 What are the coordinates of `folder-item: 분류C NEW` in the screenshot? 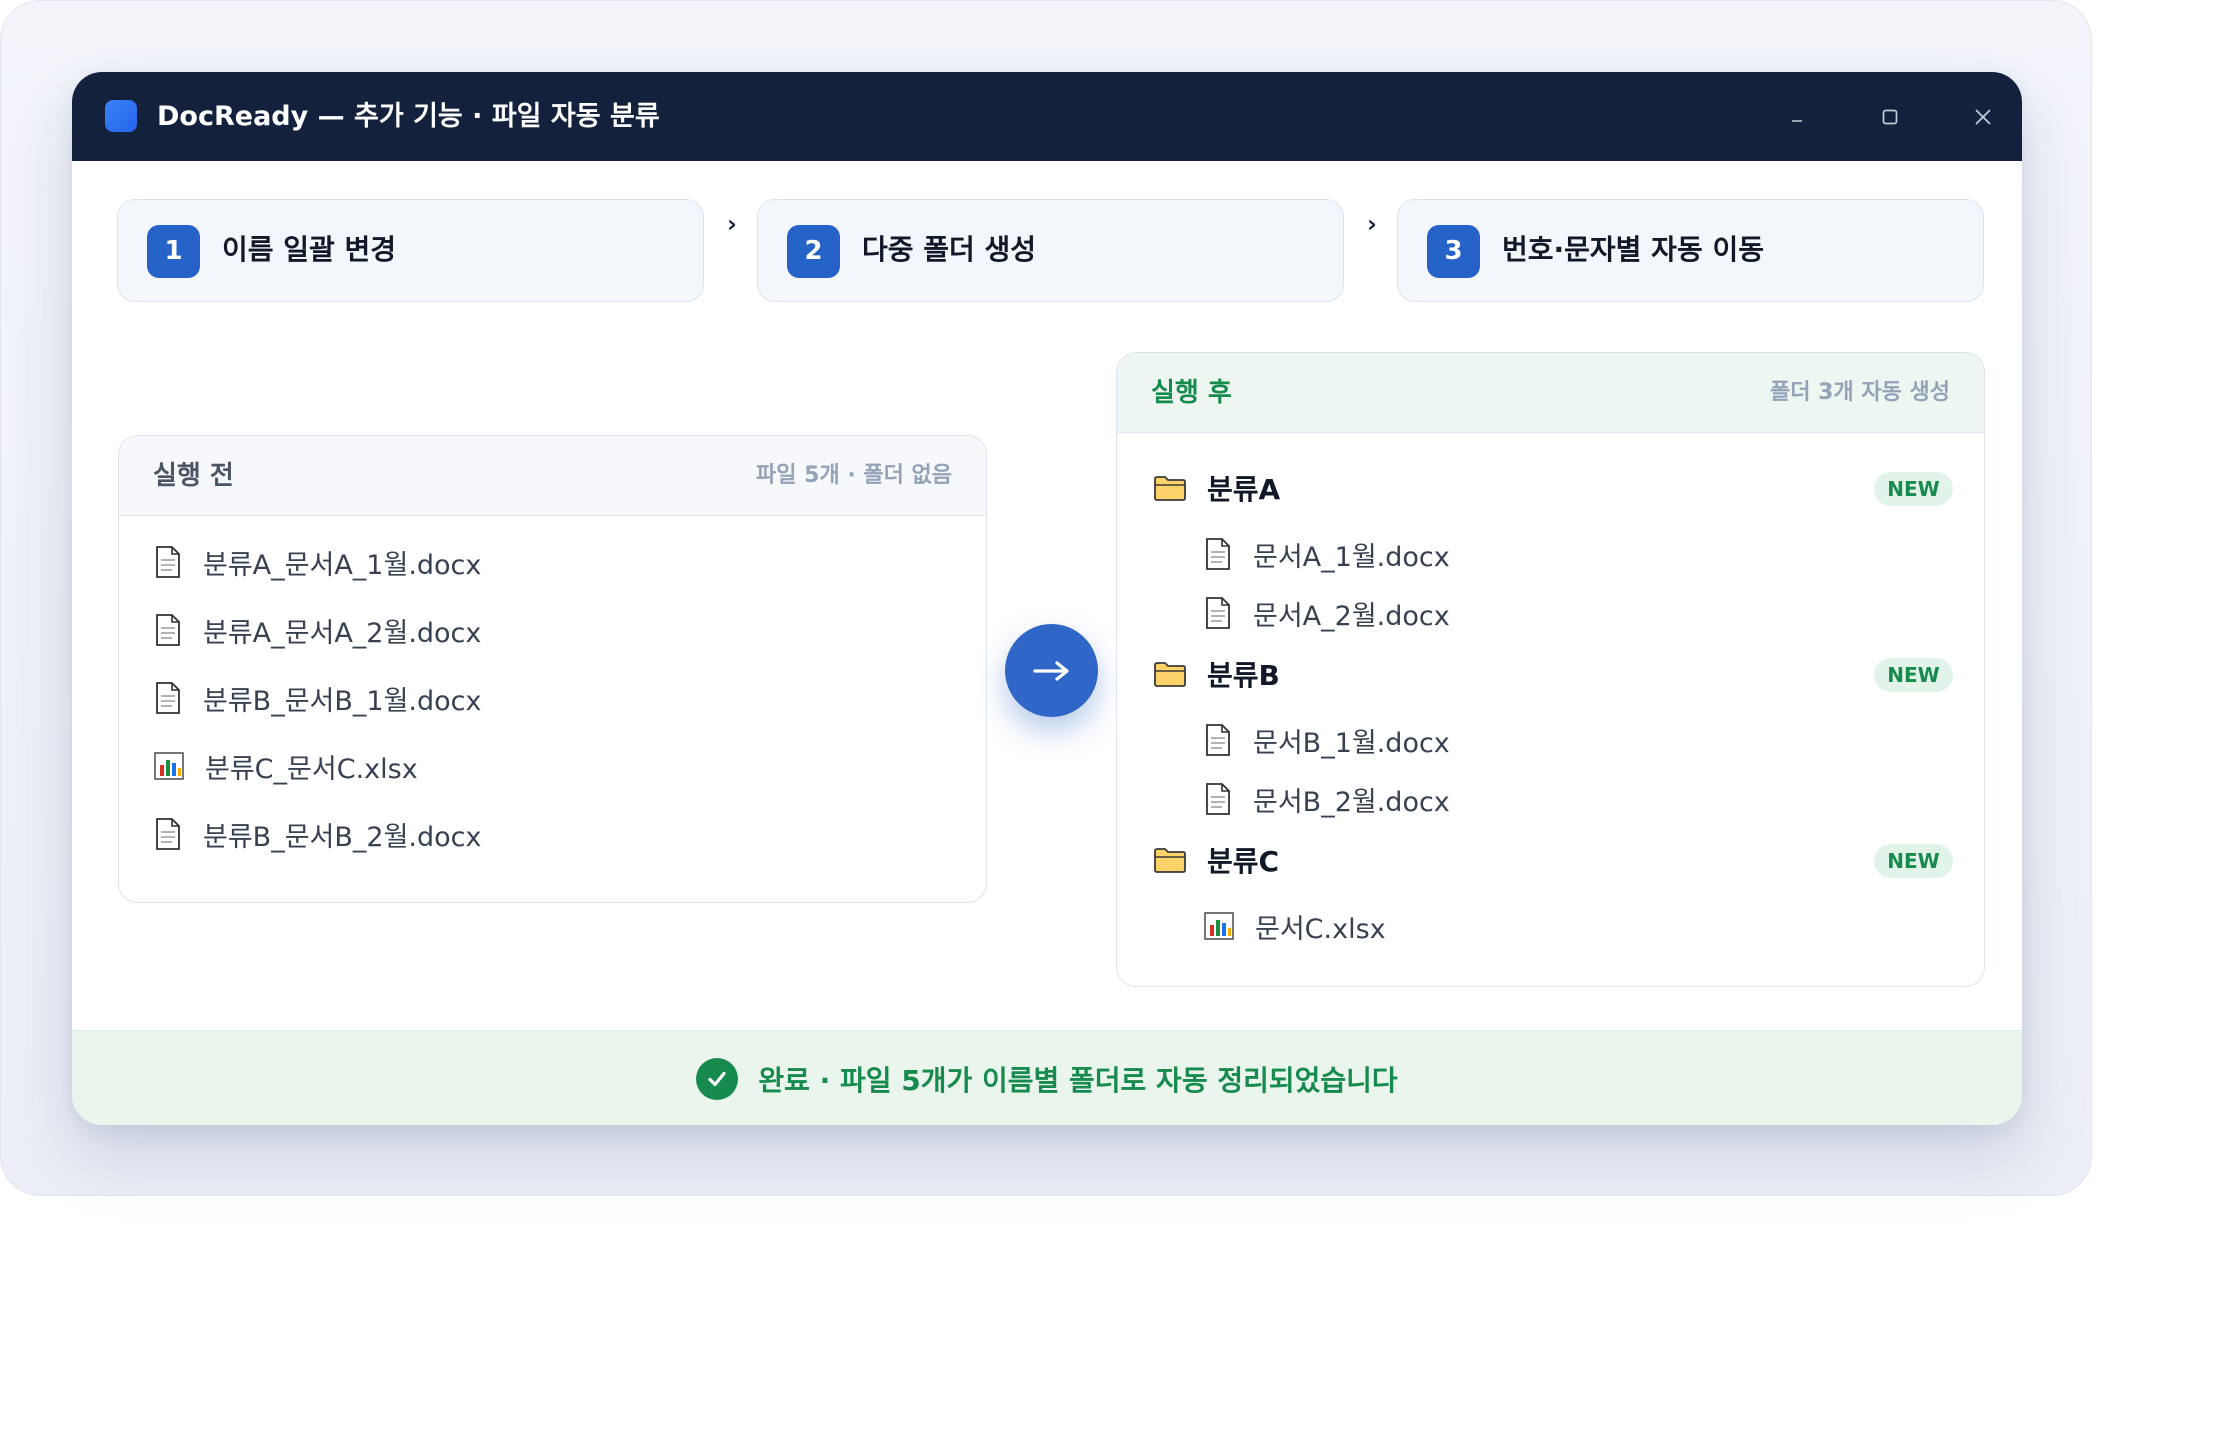 It's located at (1553, 860).